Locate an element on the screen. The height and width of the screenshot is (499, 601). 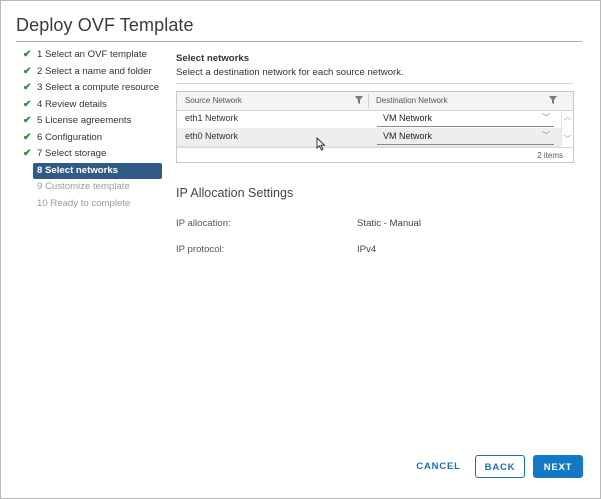
section-divider is located at coordinates (374, 83).